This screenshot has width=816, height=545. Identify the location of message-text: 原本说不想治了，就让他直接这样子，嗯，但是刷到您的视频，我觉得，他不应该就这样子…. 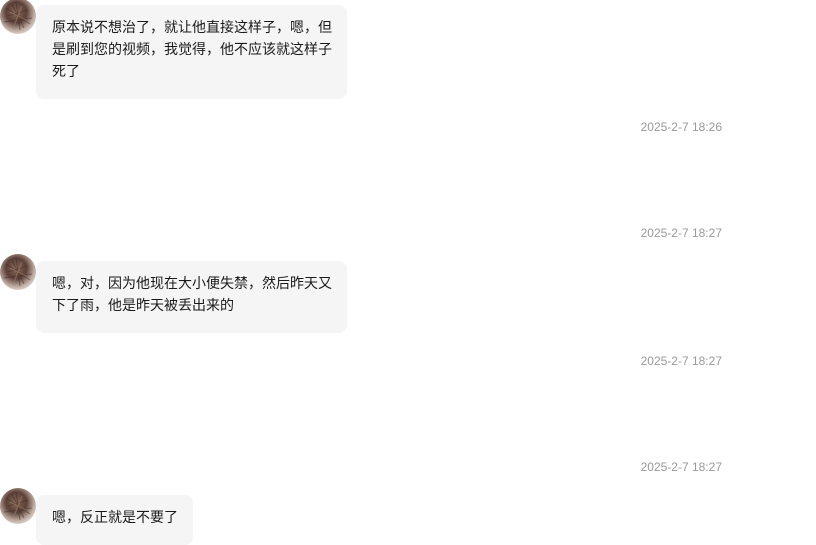
(192, 50).